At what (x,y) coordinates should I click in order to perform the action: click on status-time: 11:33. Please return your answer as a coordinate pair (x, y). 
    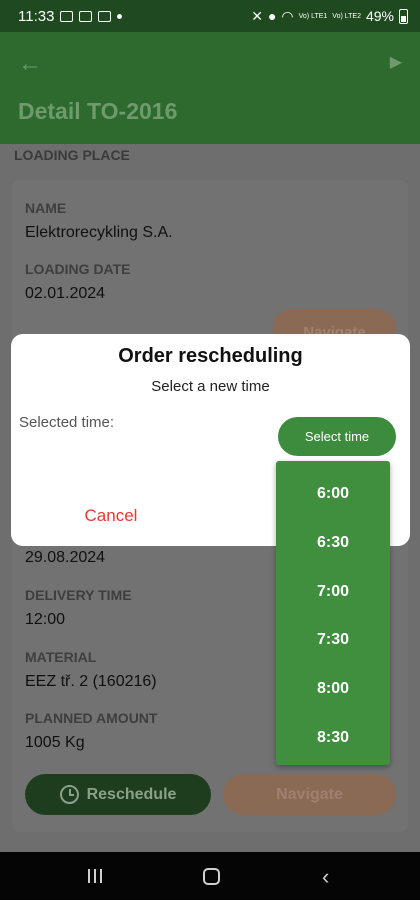
    Looking at the image, I should click on (36, 16).